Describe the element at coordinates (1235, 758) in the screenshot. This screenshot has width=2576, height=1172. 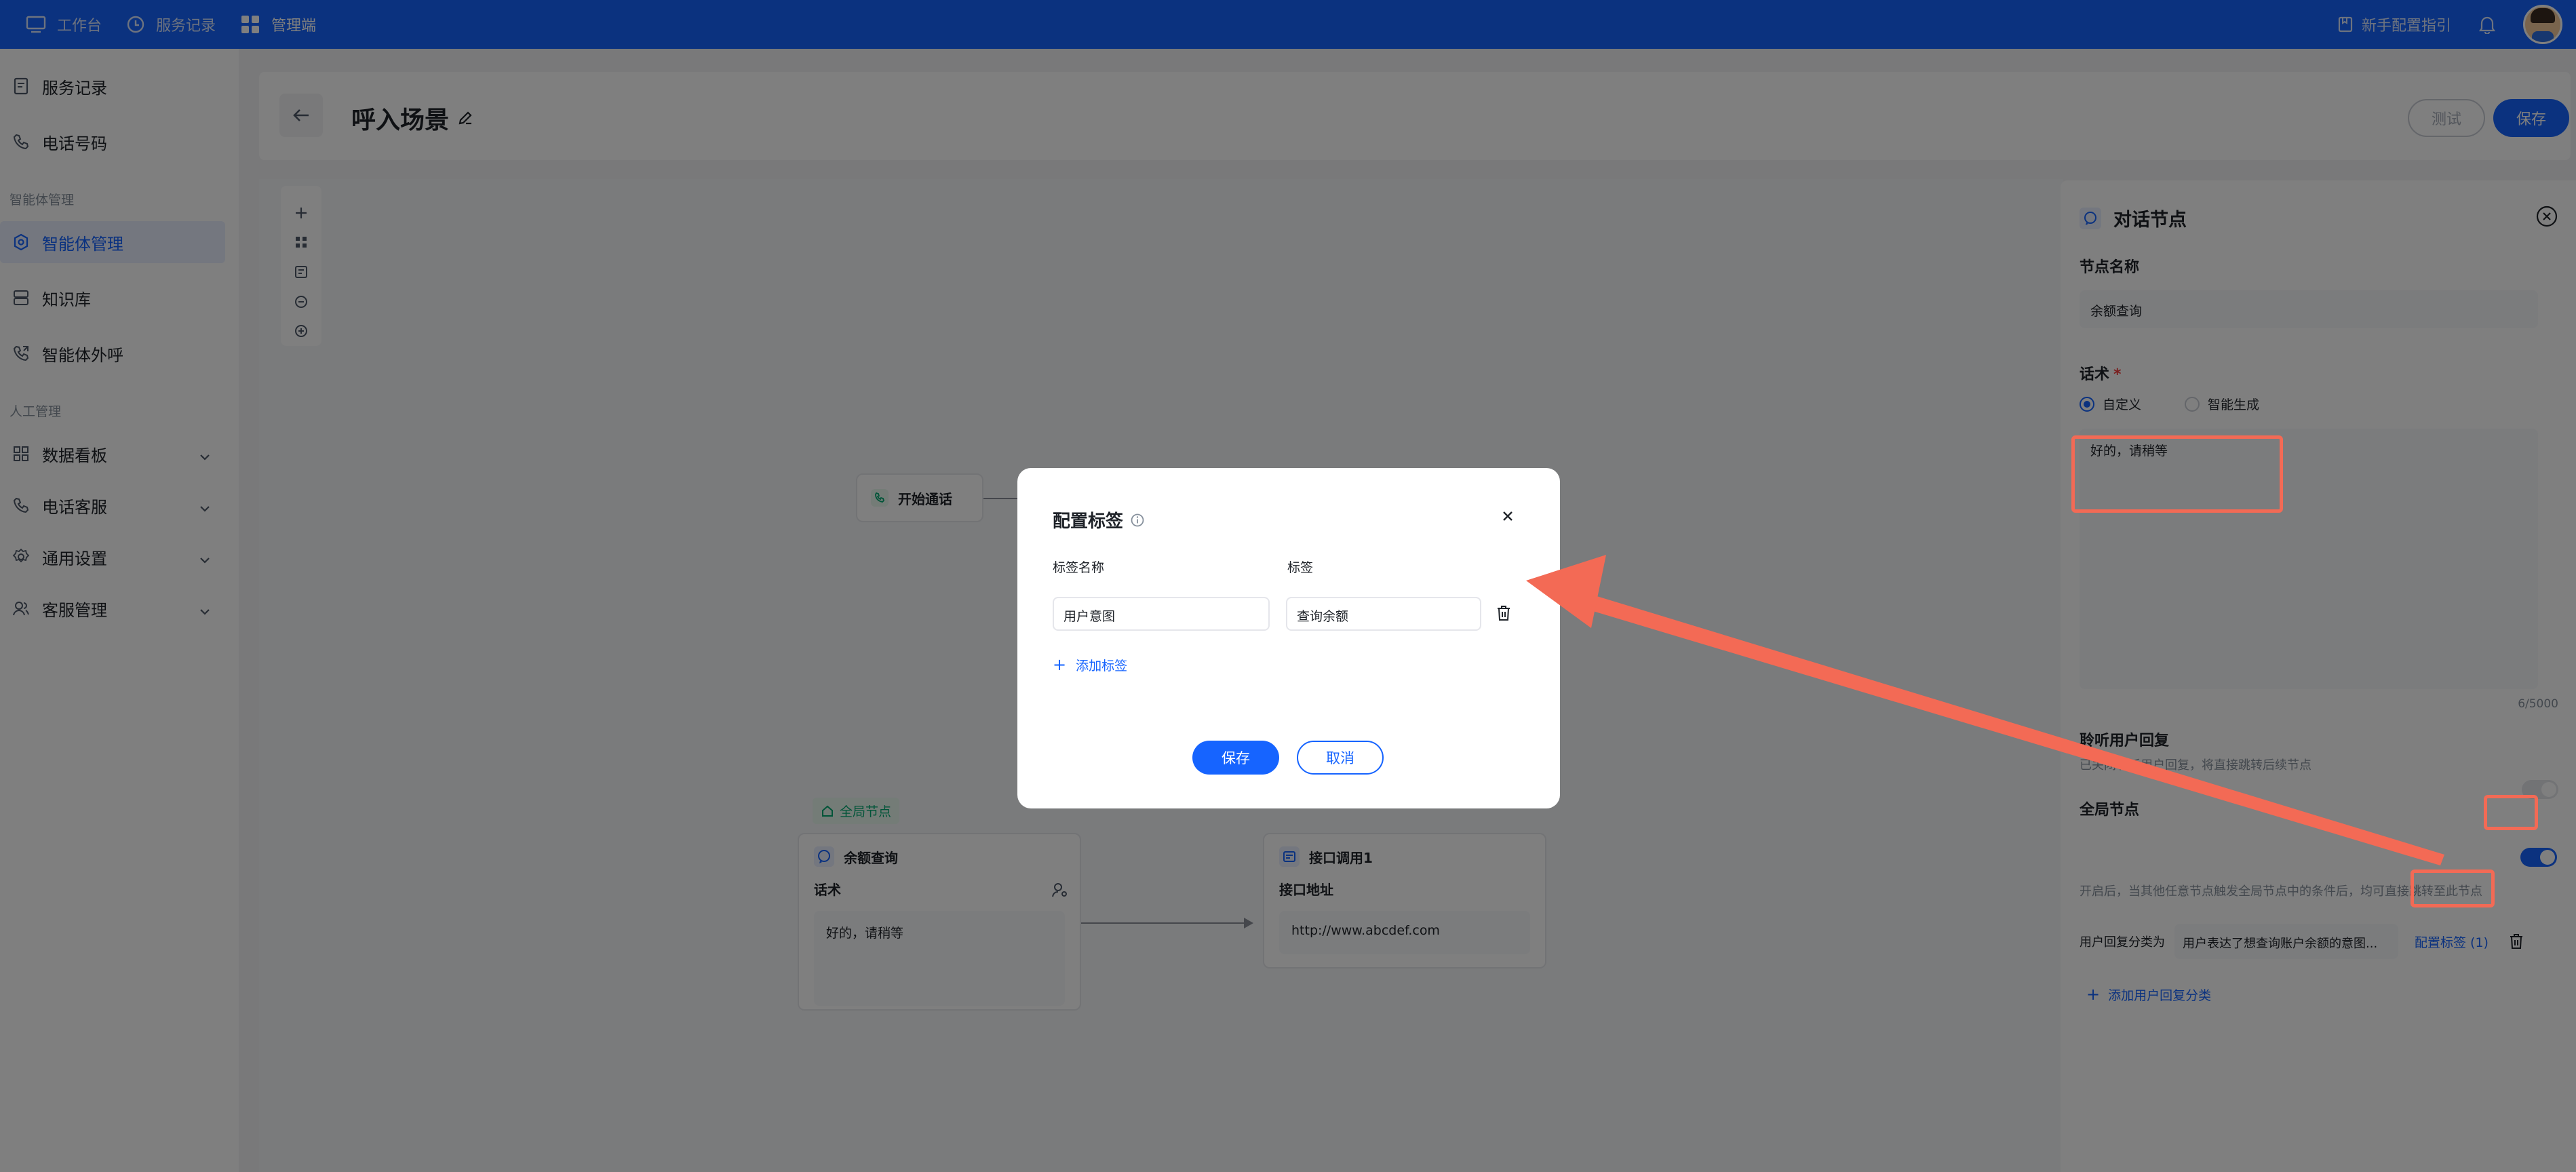
I see `dialog-save-button: 保存` at that location.